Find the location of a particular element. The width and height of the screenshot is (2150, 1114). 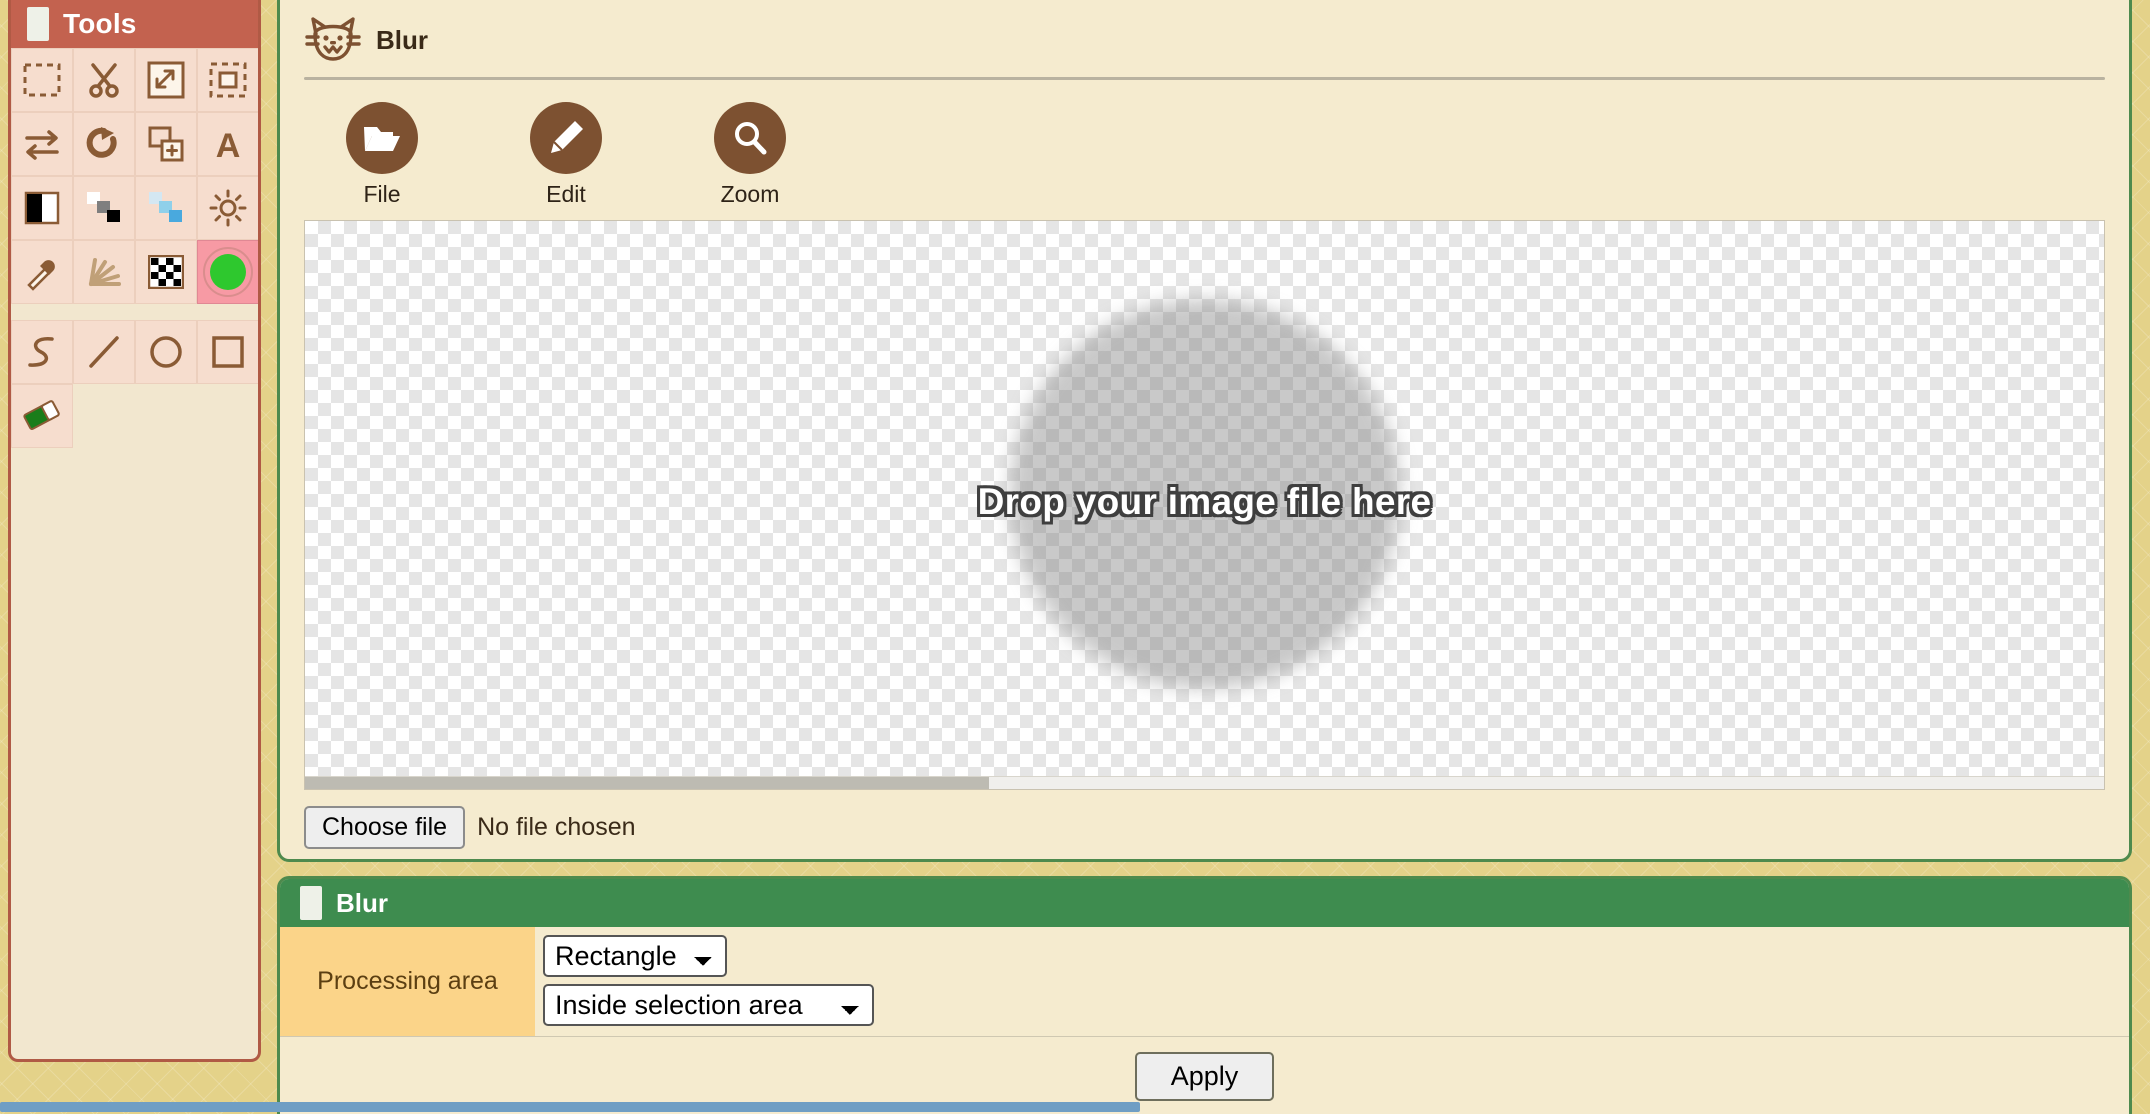

canvas-scrollbar-thumb is located at coordinates (647, 783).